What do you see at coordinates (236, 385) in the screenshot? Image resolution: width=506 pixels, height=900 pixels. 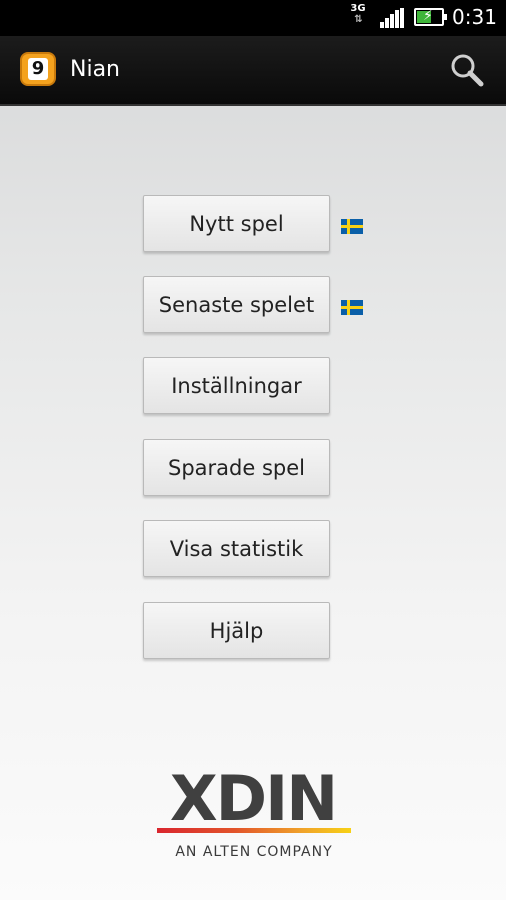 I see `settings-button: Inställningar` at bounding box center [236, 385].